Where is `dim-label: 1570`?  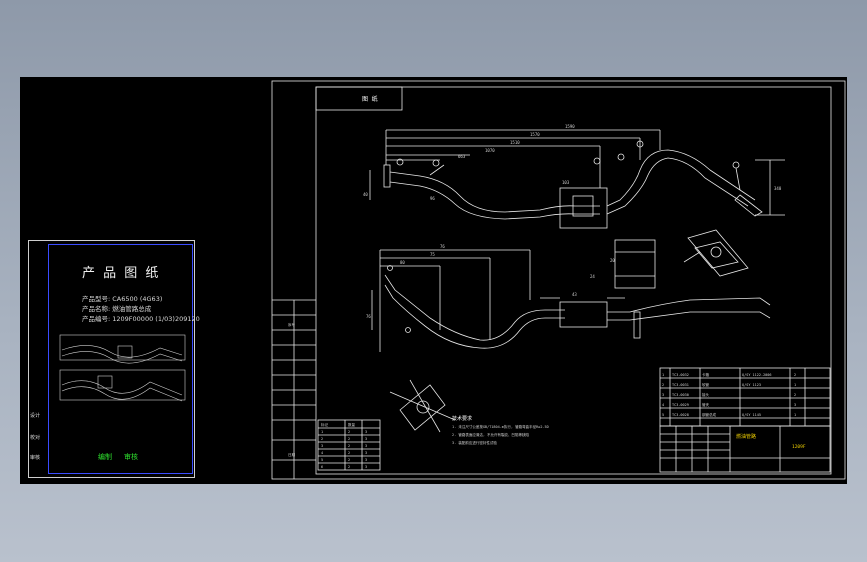
dim-label: 1570 is located at coordinates (535, 134).